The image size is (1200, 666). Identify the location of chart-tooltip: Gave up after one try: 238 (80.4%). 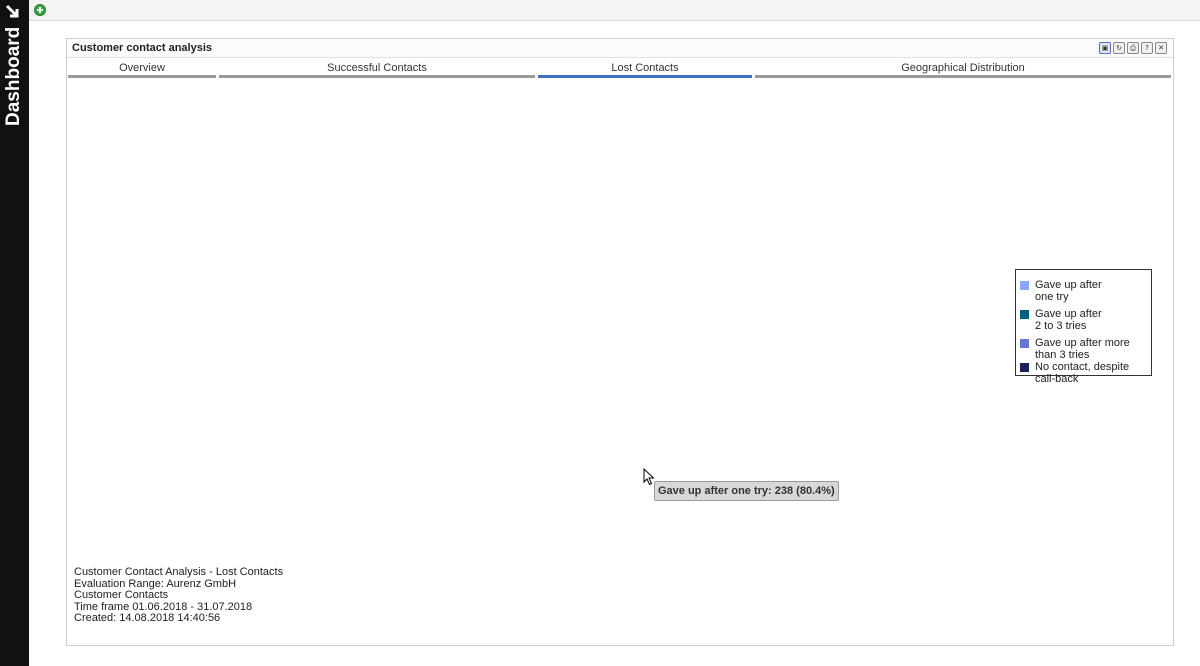
(746, 491).